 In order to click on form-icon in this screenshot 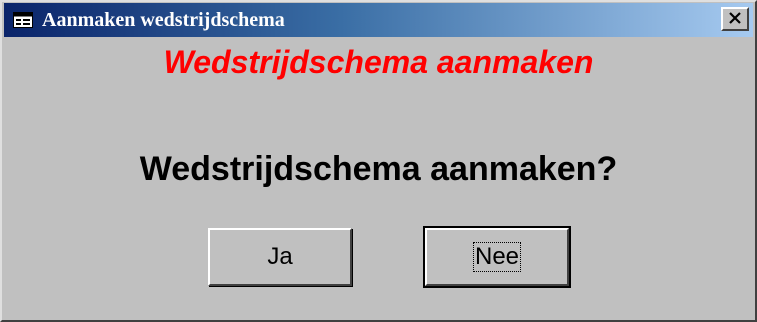, I will do `click(23, 20)`.